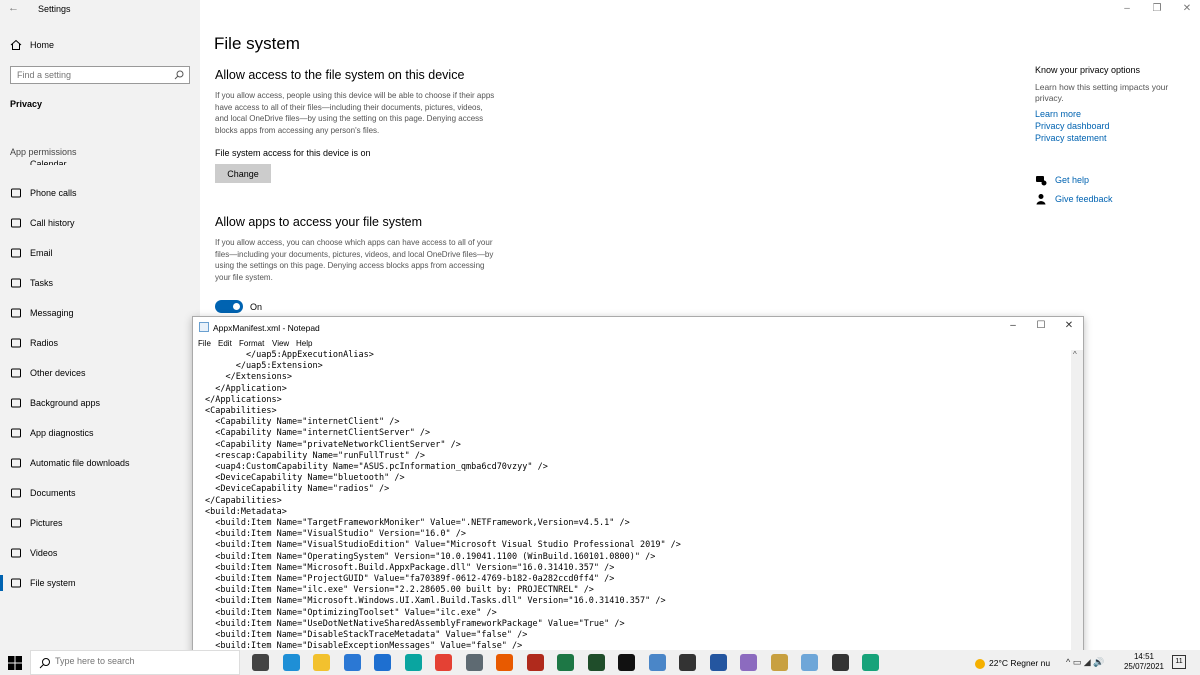 This screenshot has height=675, width=1200. I want to click on sidebar-item-pictures: Pictures, so click(100, 523).